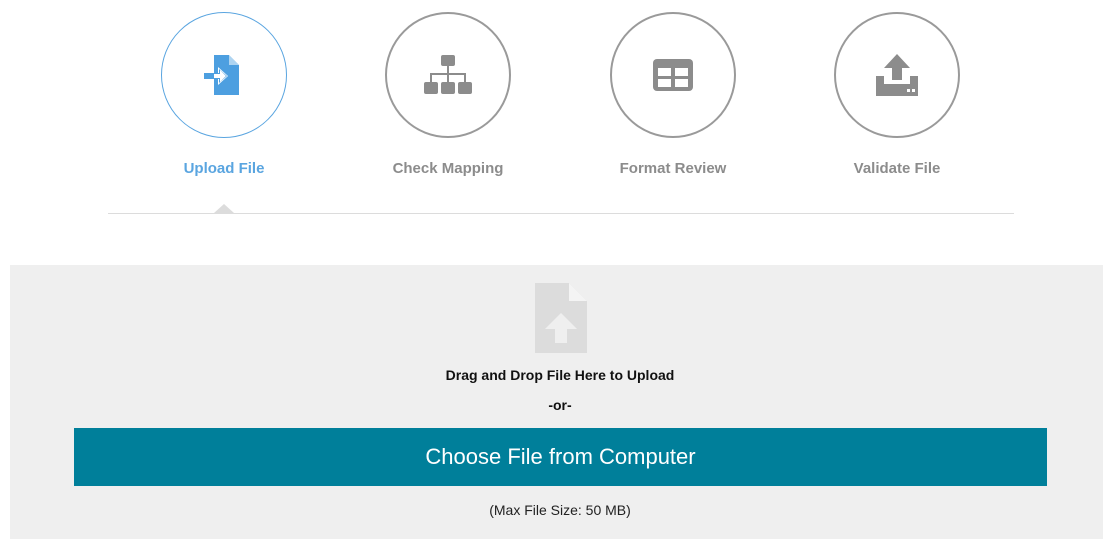 The image size is (1103, 539). What do you see at coordinates (561, 213) in the screenshot?
I see `stepper-divider` at bounding box center [561, 213].